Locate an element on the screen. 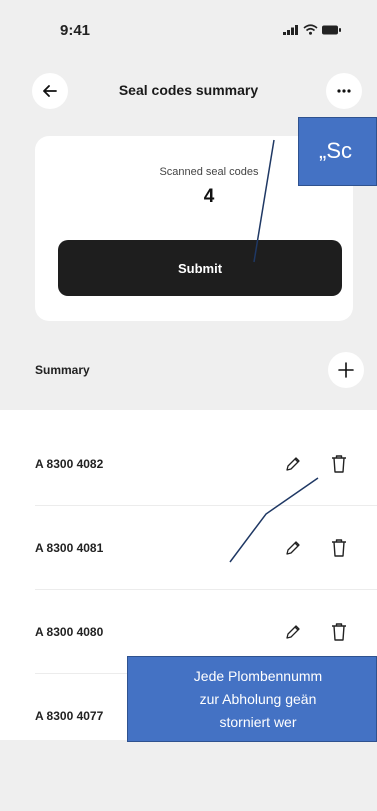 The width and height of the screenshot is (377, 811). summary-title: Summary is located at coordinates (62, 370).